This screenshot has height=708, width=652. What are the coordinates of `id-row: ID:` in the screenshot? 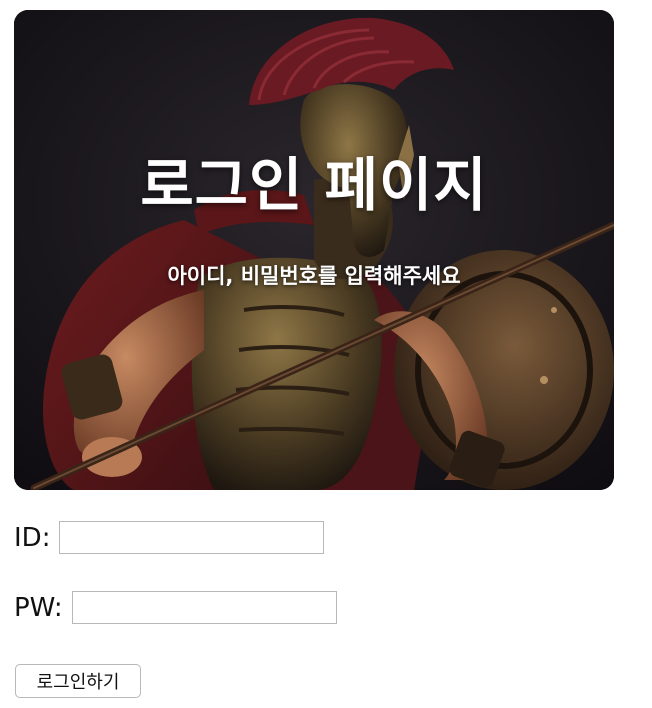 It's located at (169, 537).